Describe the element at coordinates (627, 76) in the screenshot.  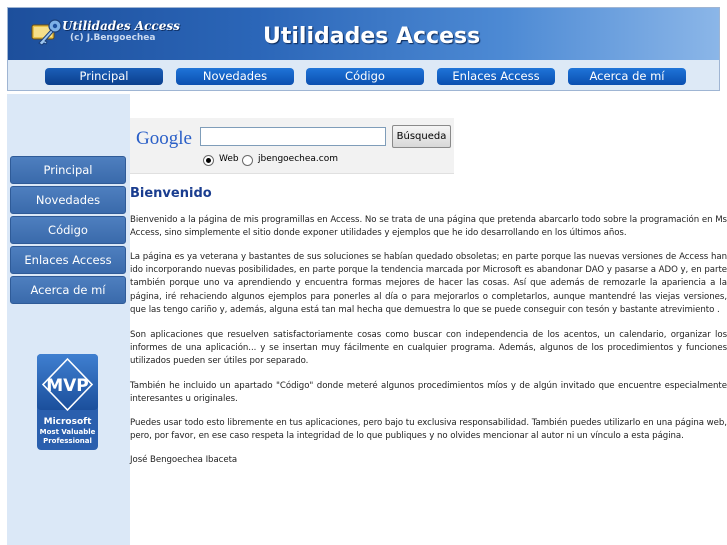
I see `top-nav-acerca-de-mi: Acerca de mí` at that location.